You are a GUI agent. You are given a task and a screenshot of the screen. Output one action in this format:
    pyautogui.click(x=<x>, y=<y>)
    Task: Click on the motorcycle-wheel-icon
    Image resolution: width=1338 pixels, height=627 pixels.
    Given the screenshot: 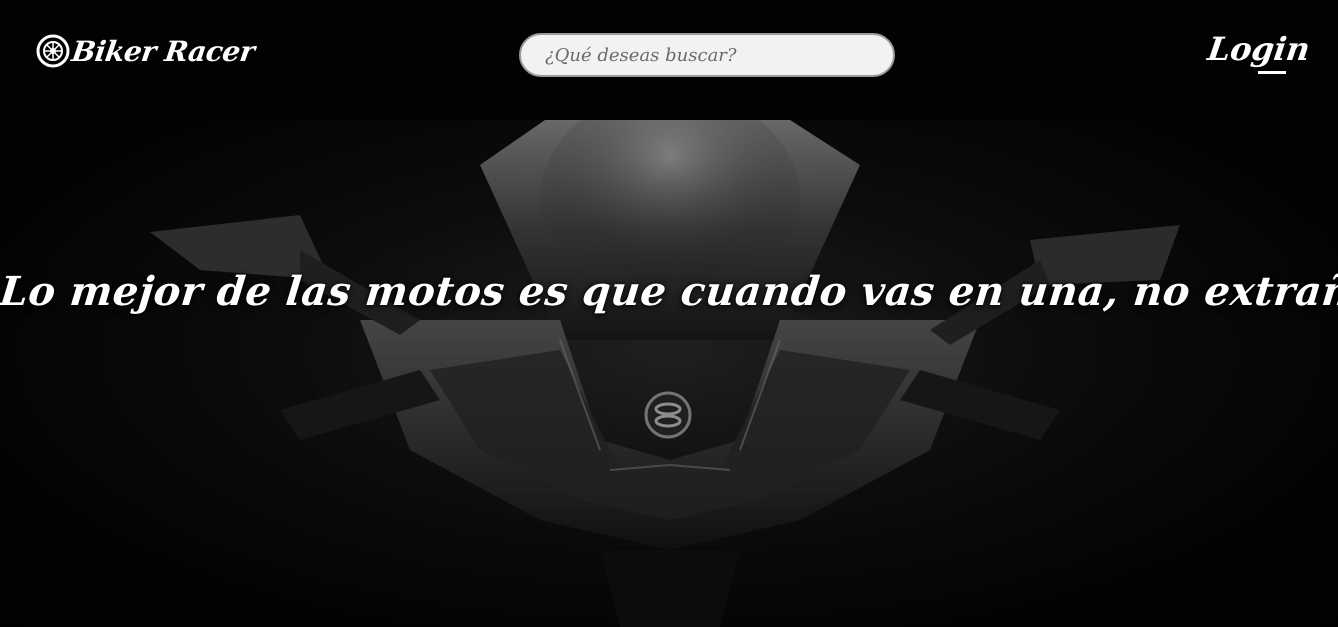 What is the action you would take?
    pyautogui.click(x=53, y=51)
    